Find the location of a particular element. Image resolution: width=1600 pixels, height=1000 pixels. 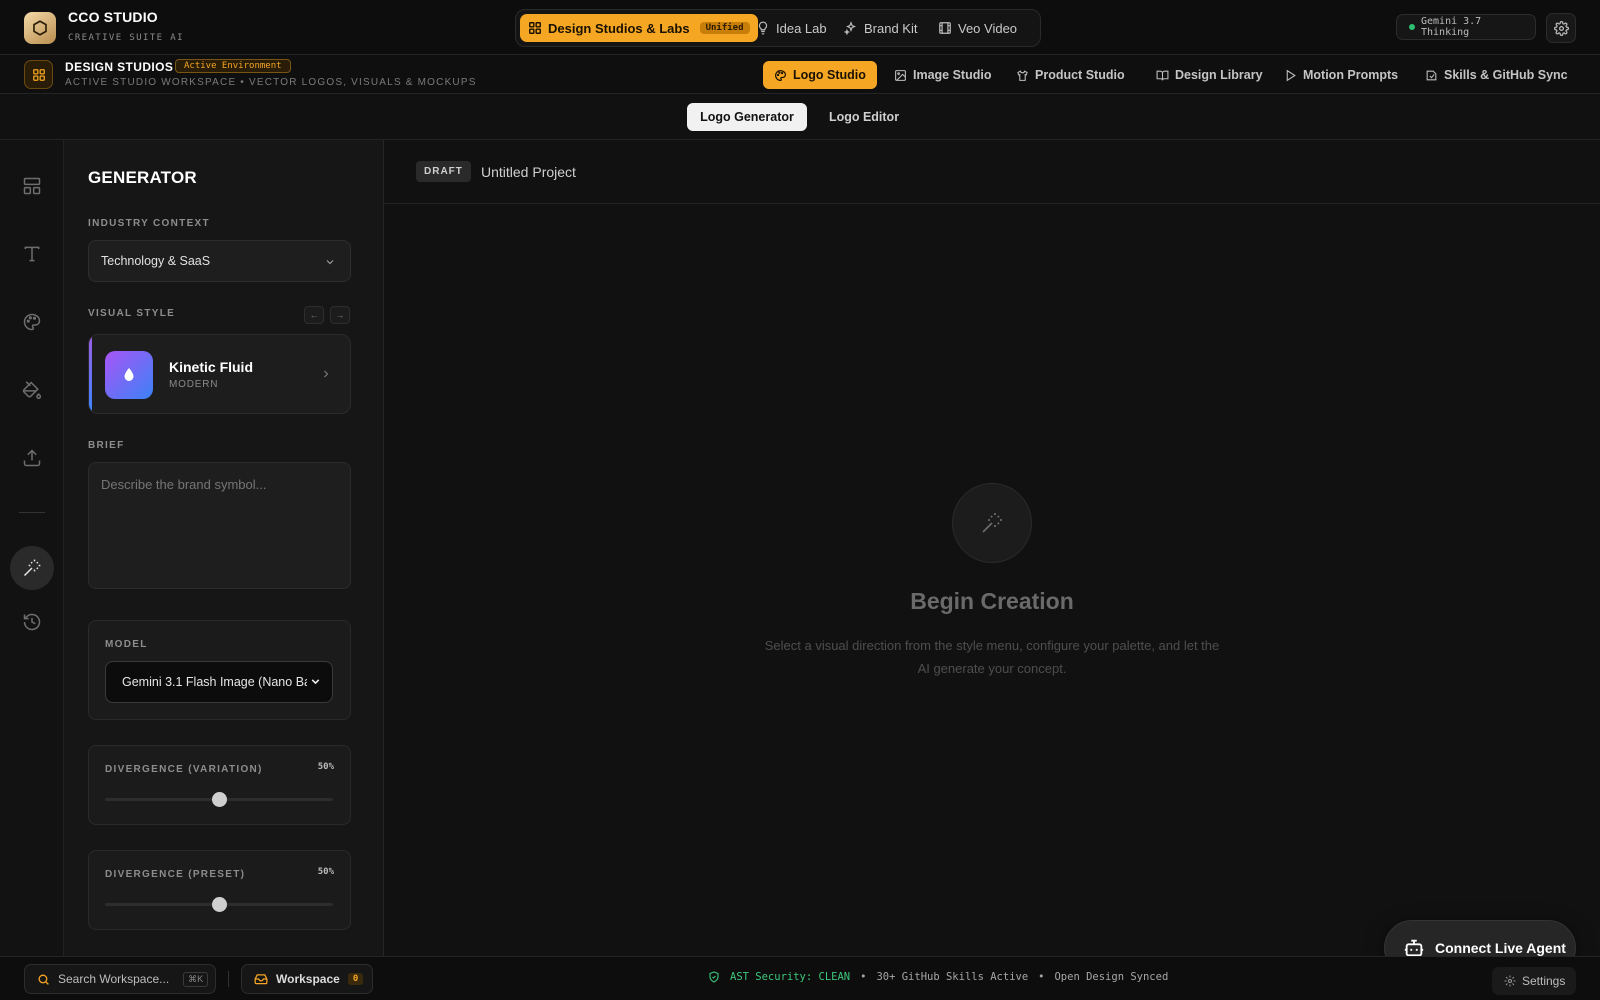

settings-button is located at coordinates (1561, 28).